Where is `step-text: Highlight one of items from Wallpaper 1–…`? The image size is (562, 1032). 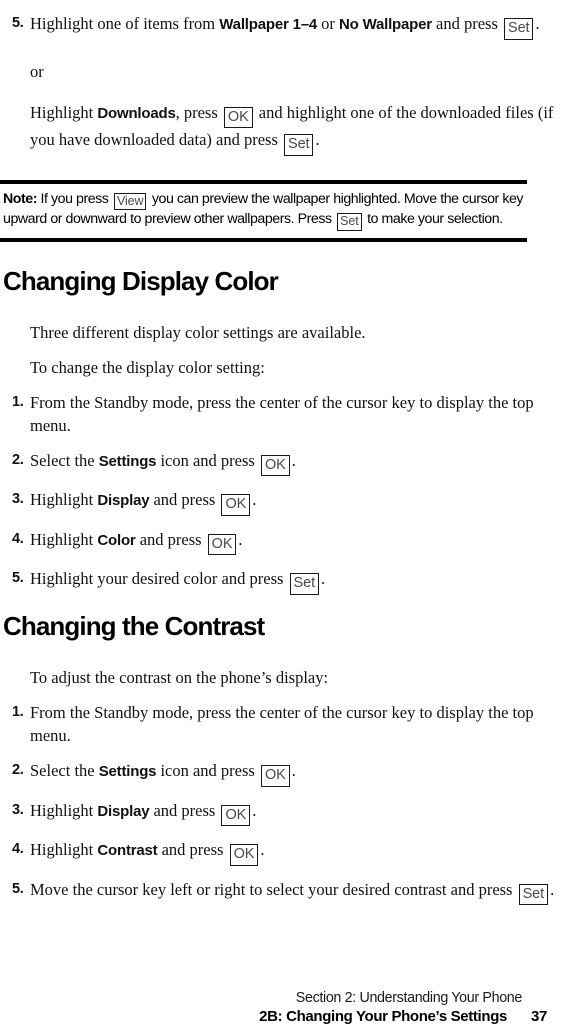 step-text: Highlight one of items from Wallpaper 1–… is located at coordinates (285, 27).